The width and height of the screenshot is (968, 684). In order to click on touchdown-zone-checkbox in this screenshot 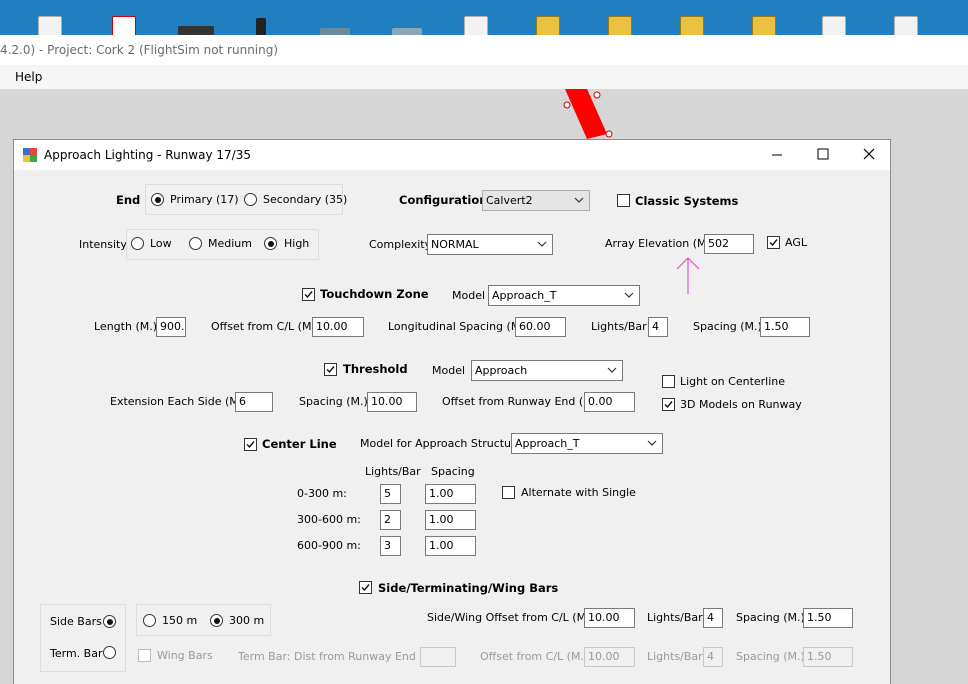, I will do `click(308, 294)`.